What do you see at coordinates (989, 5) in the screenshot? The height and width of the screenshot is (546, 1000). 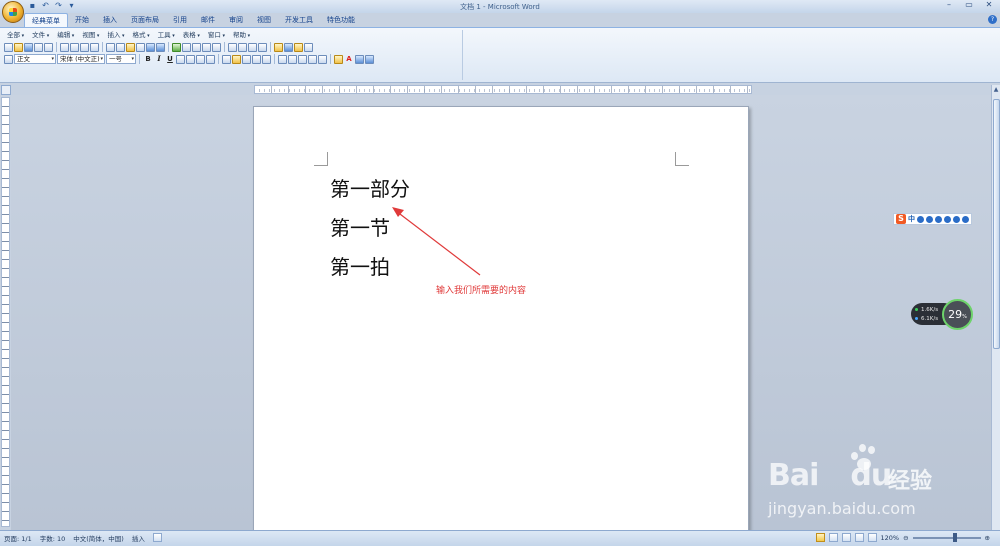 I see `close-button: ✕` at bounding box center [989, 5].